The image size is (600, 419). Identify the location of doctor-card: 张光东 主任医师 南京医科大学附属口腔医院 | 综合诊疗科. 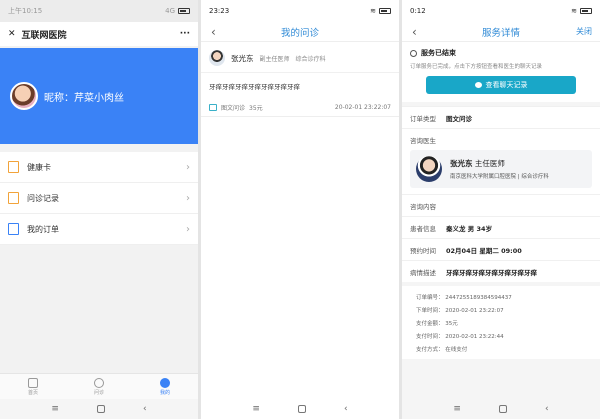
(501, 169).